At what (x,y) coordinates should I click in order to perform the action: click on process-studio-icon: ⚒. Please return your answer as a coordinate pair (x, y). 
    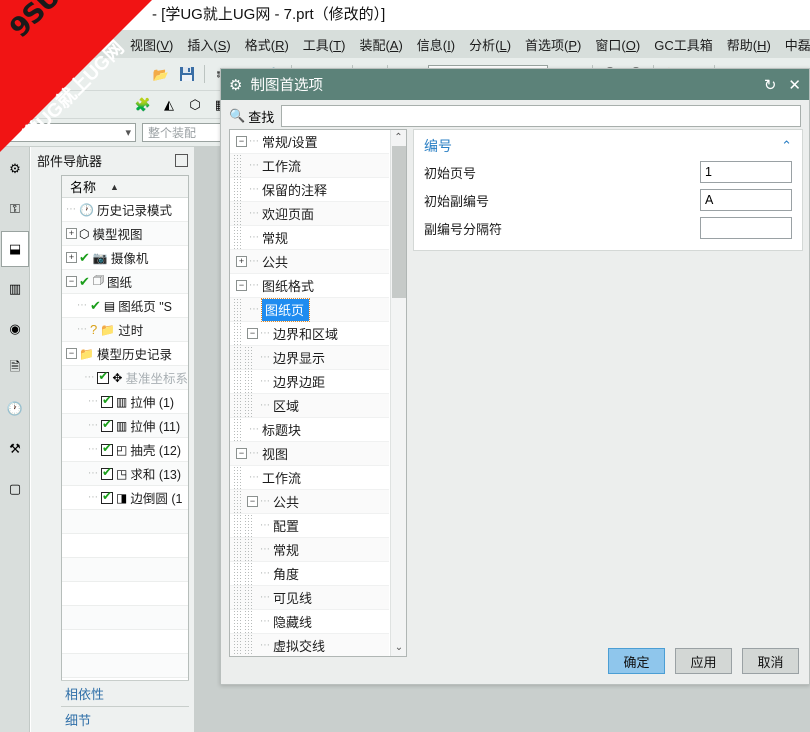
    Looking at the image, I should click on (15, 449).